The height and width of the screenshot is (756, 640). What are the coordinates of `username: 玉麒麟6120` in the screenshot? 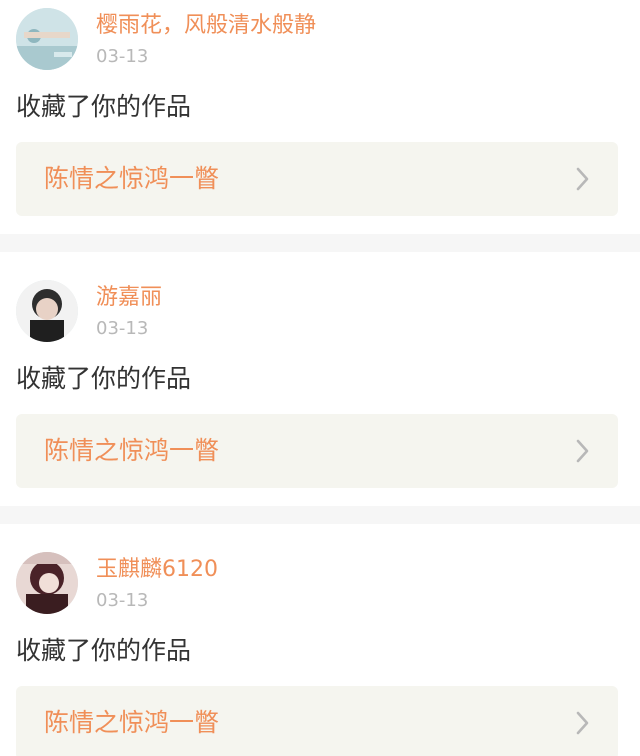 It's located at (157, 570).